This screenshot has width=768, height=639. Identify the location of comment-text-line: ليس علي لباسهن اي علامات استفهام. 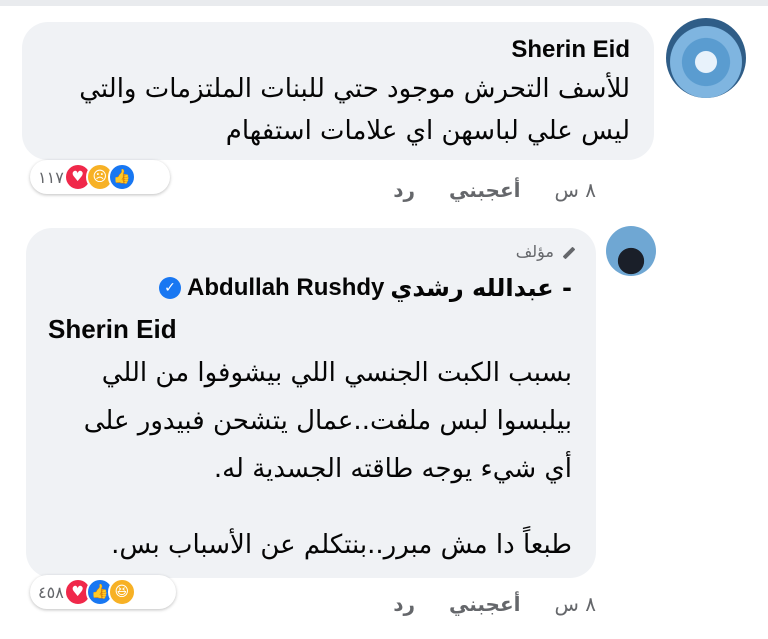
(427, 131).